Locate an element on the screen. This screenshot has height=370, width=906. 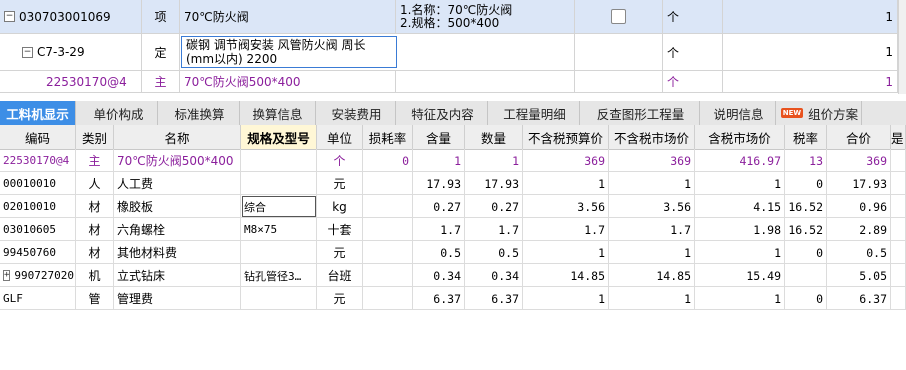
cell-content: 0.34 is located at coordinates (439, 275).